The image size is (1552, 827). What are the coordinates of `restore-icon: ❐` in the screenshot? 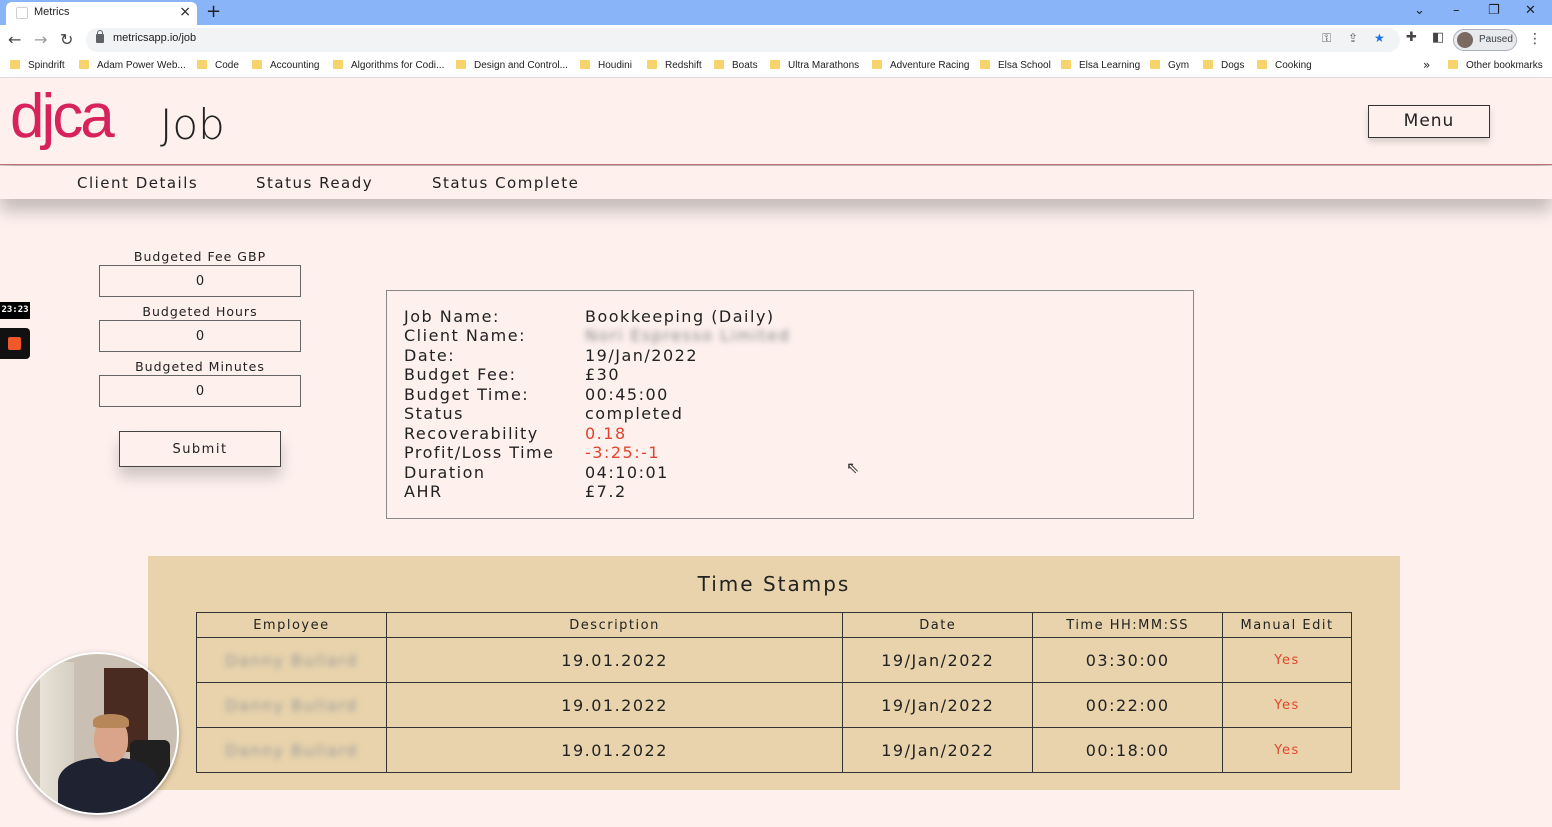 It's located at (1494, 11).